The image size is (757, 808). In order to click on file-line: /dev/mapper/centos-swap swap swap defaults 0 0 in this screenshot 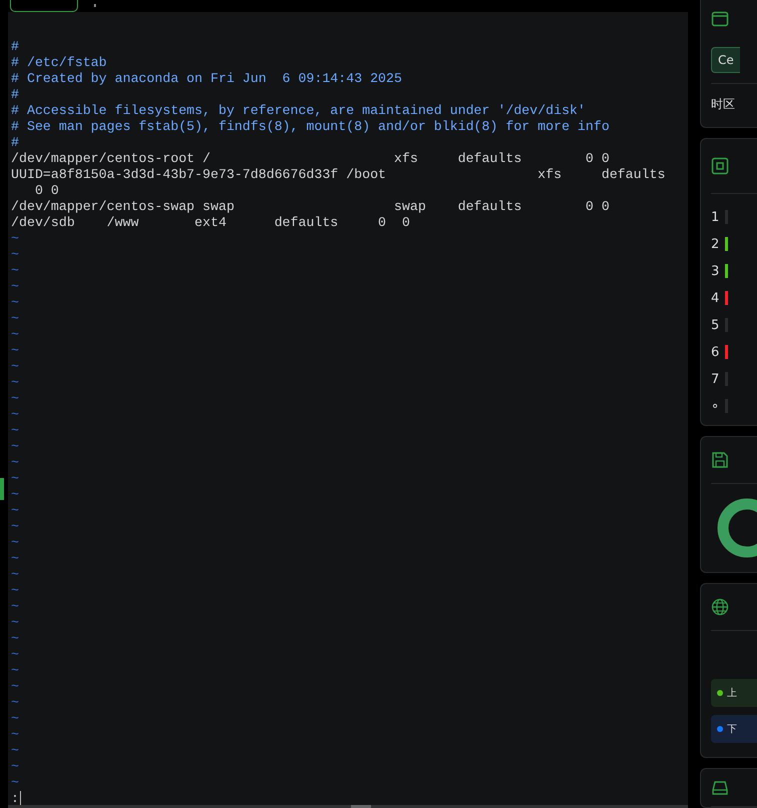, I will do `click(310, 207)`.